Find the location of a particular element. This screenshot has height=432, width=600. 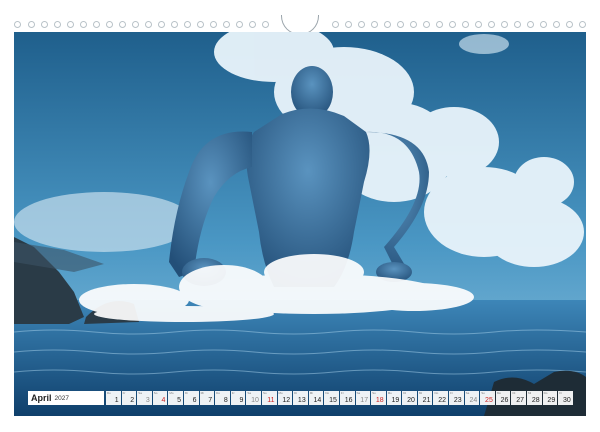

month-label-box: April 2027 is located at coordinates (66, 398).